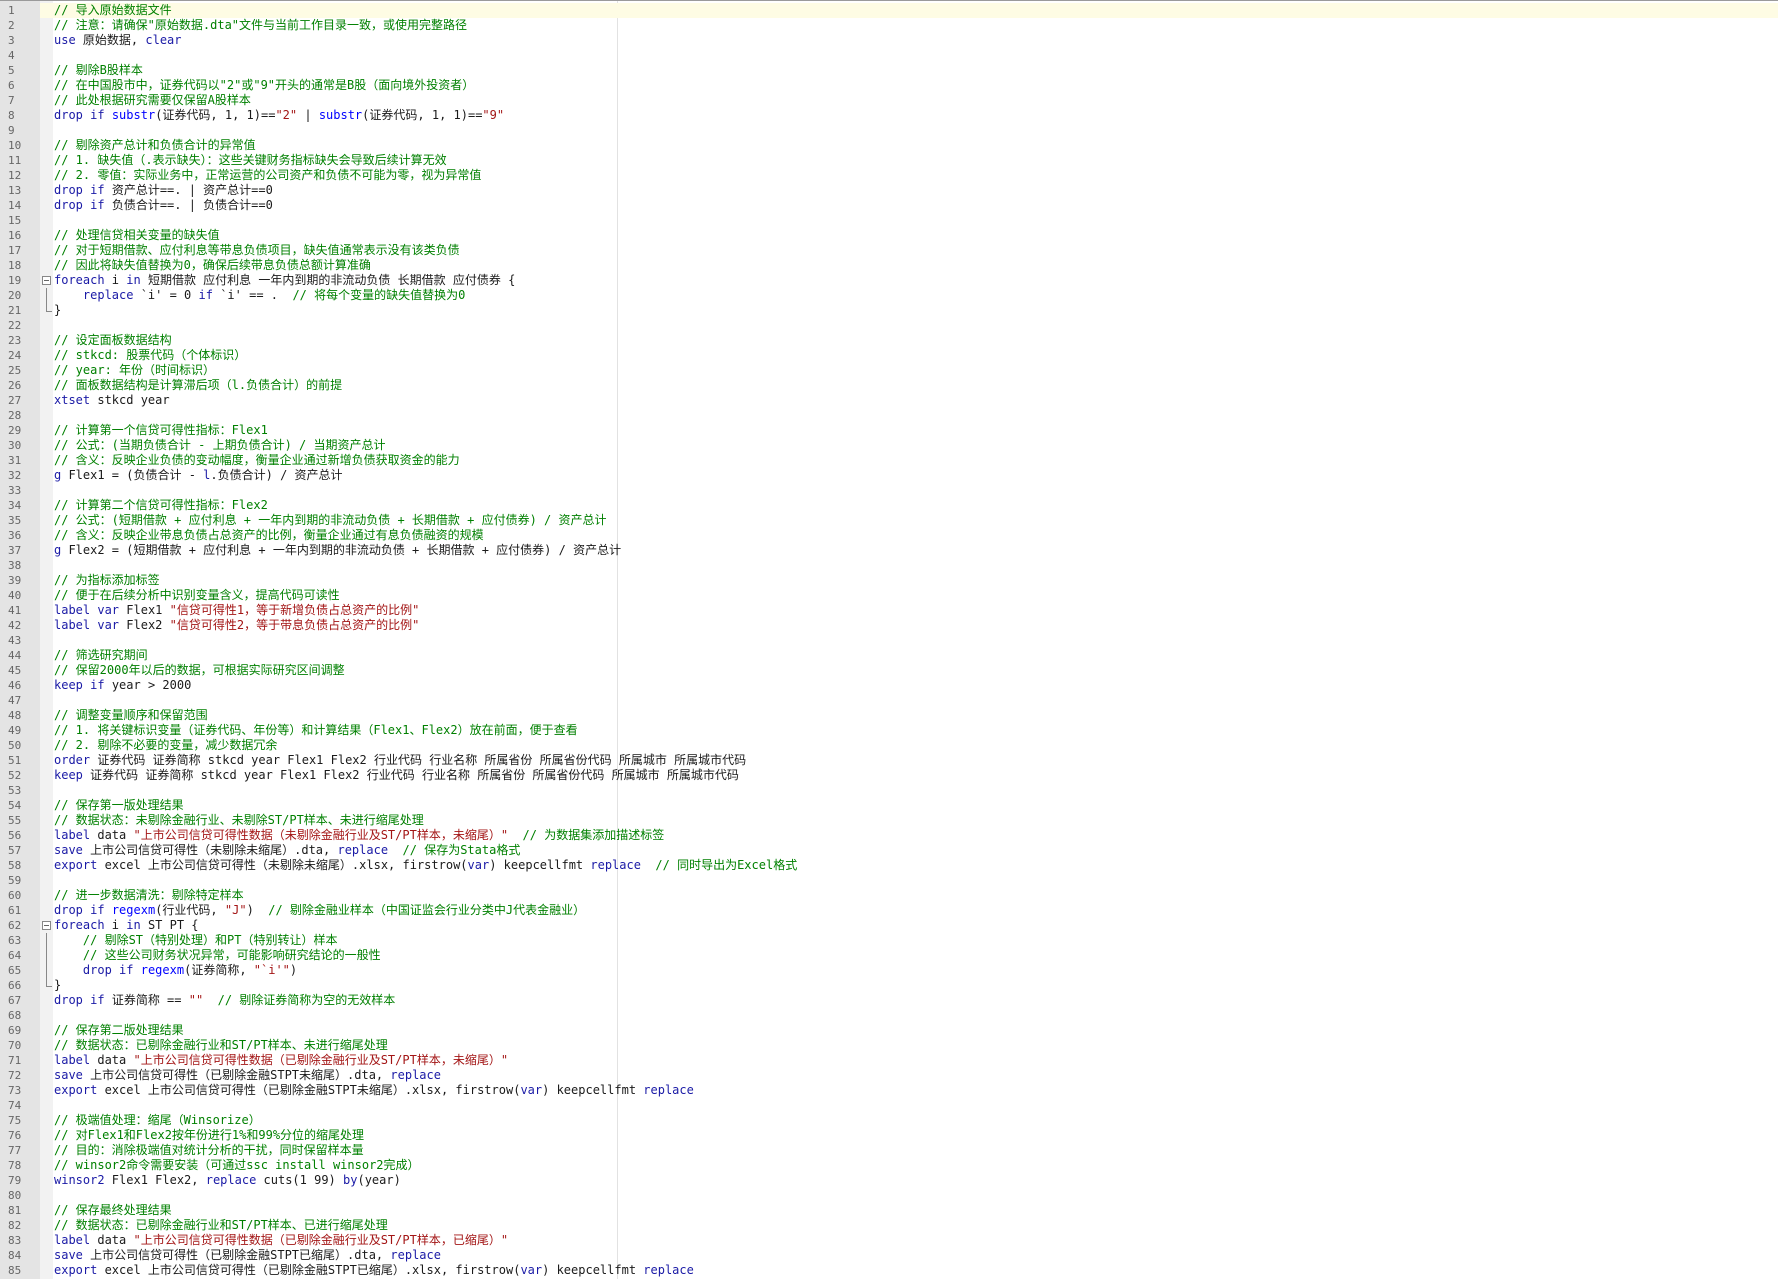 The image size is (1778, 1279). Describe the element at coordinates (889, 955) in the screenshot. I see `code-line: 64 // 这些公司财务状况异常，可能影响研究结论的一般性` at that location.